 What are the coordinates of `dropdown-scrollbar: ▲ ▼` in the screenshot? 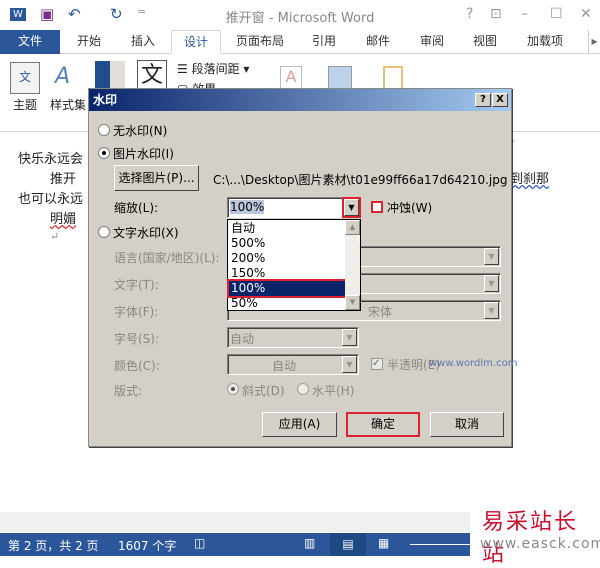 It's located at (352, 265).